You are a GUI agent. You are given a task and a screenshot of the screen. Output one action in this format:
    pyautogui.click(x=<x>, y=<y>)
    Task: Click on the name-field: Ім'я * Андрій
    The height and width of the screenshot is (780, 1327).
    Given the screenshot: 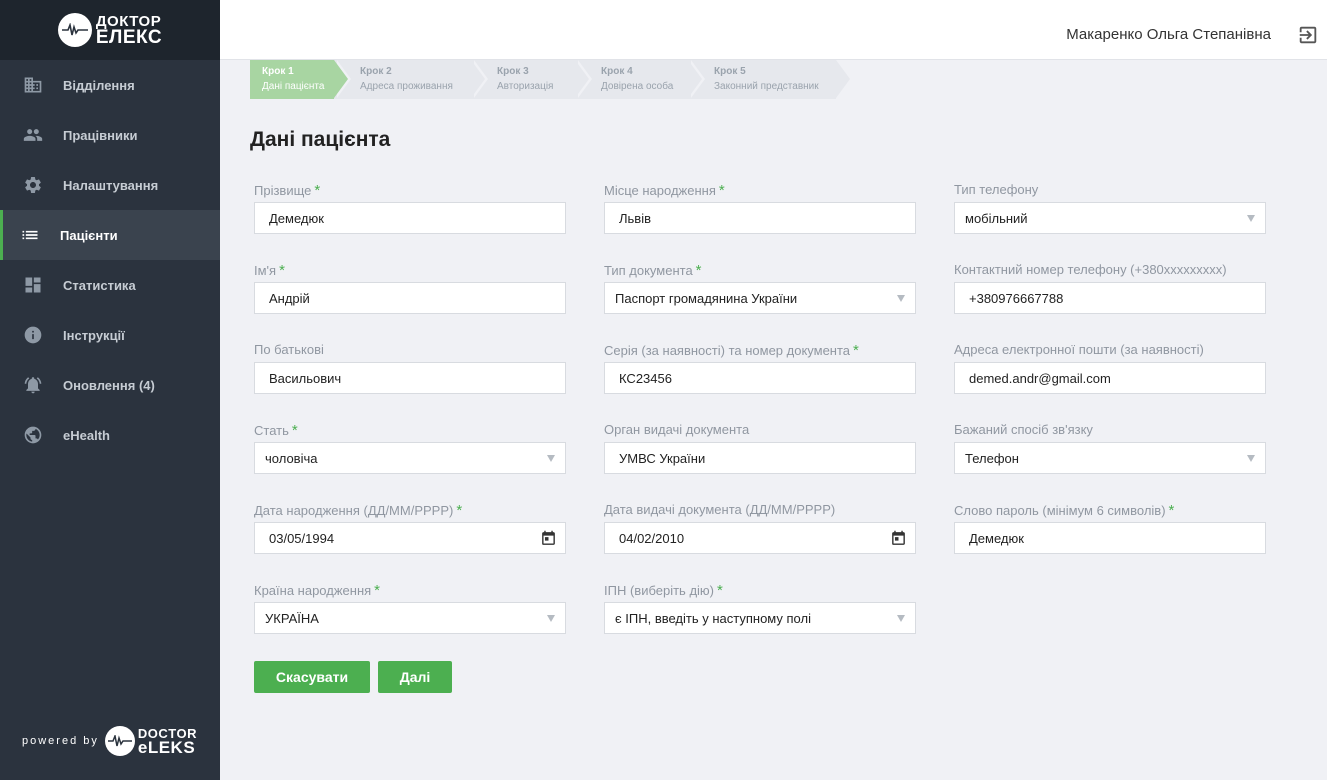 What is the action you would take?
    pyautogui.click(x=410, y=288)
    